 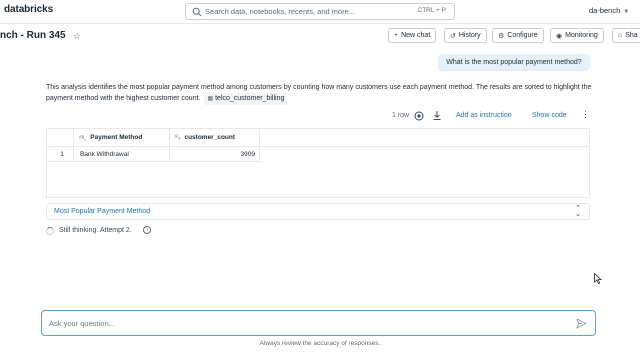 I want to click on column-header-payment-method: ᴬᴮ꜀ Payment Method, so click(x=121, y=138).